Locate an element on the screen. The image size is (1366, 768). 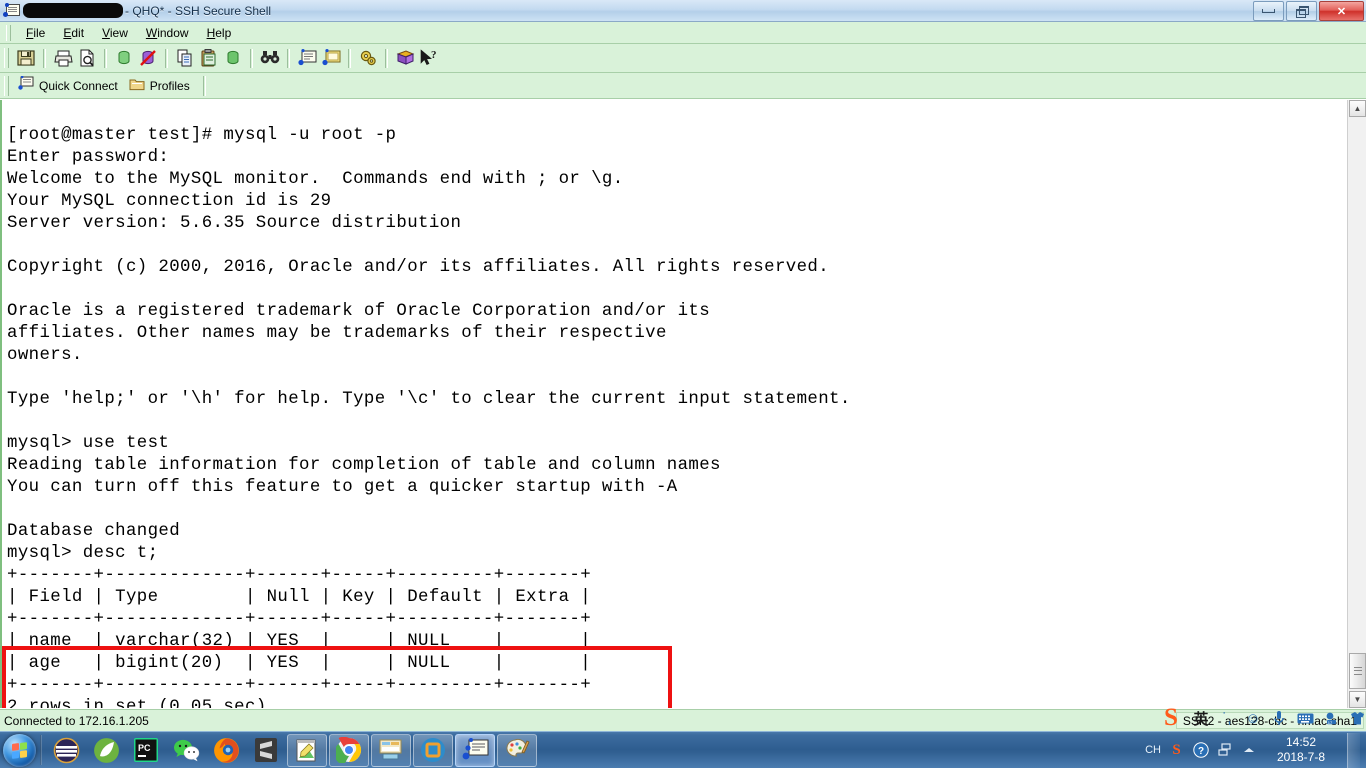
connect-icon is located at coordinates (124, 58).